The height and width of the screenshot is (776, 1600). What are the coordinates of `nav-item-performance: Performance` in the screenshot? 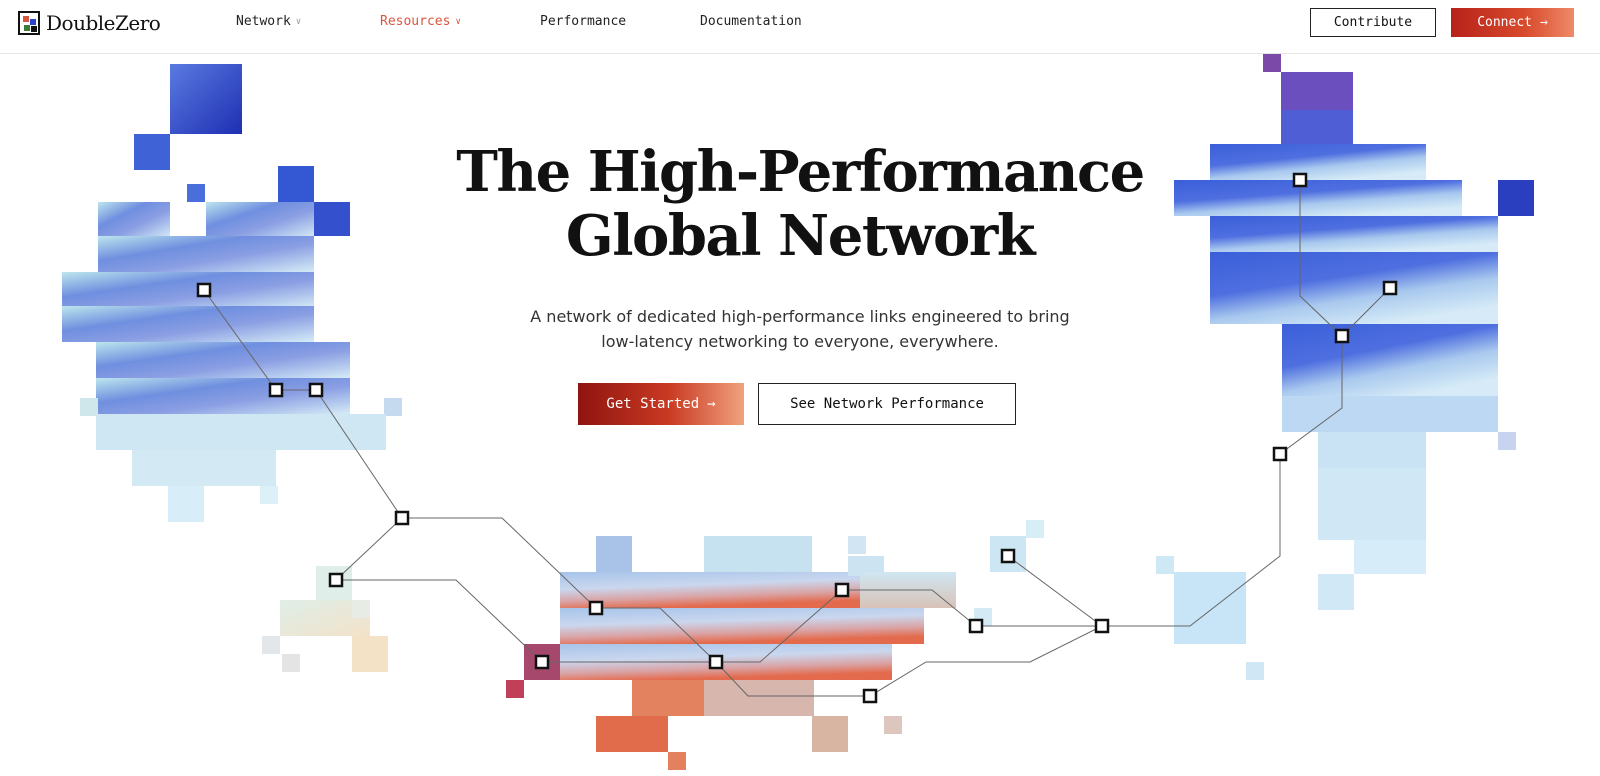 It's located at (583, 21).